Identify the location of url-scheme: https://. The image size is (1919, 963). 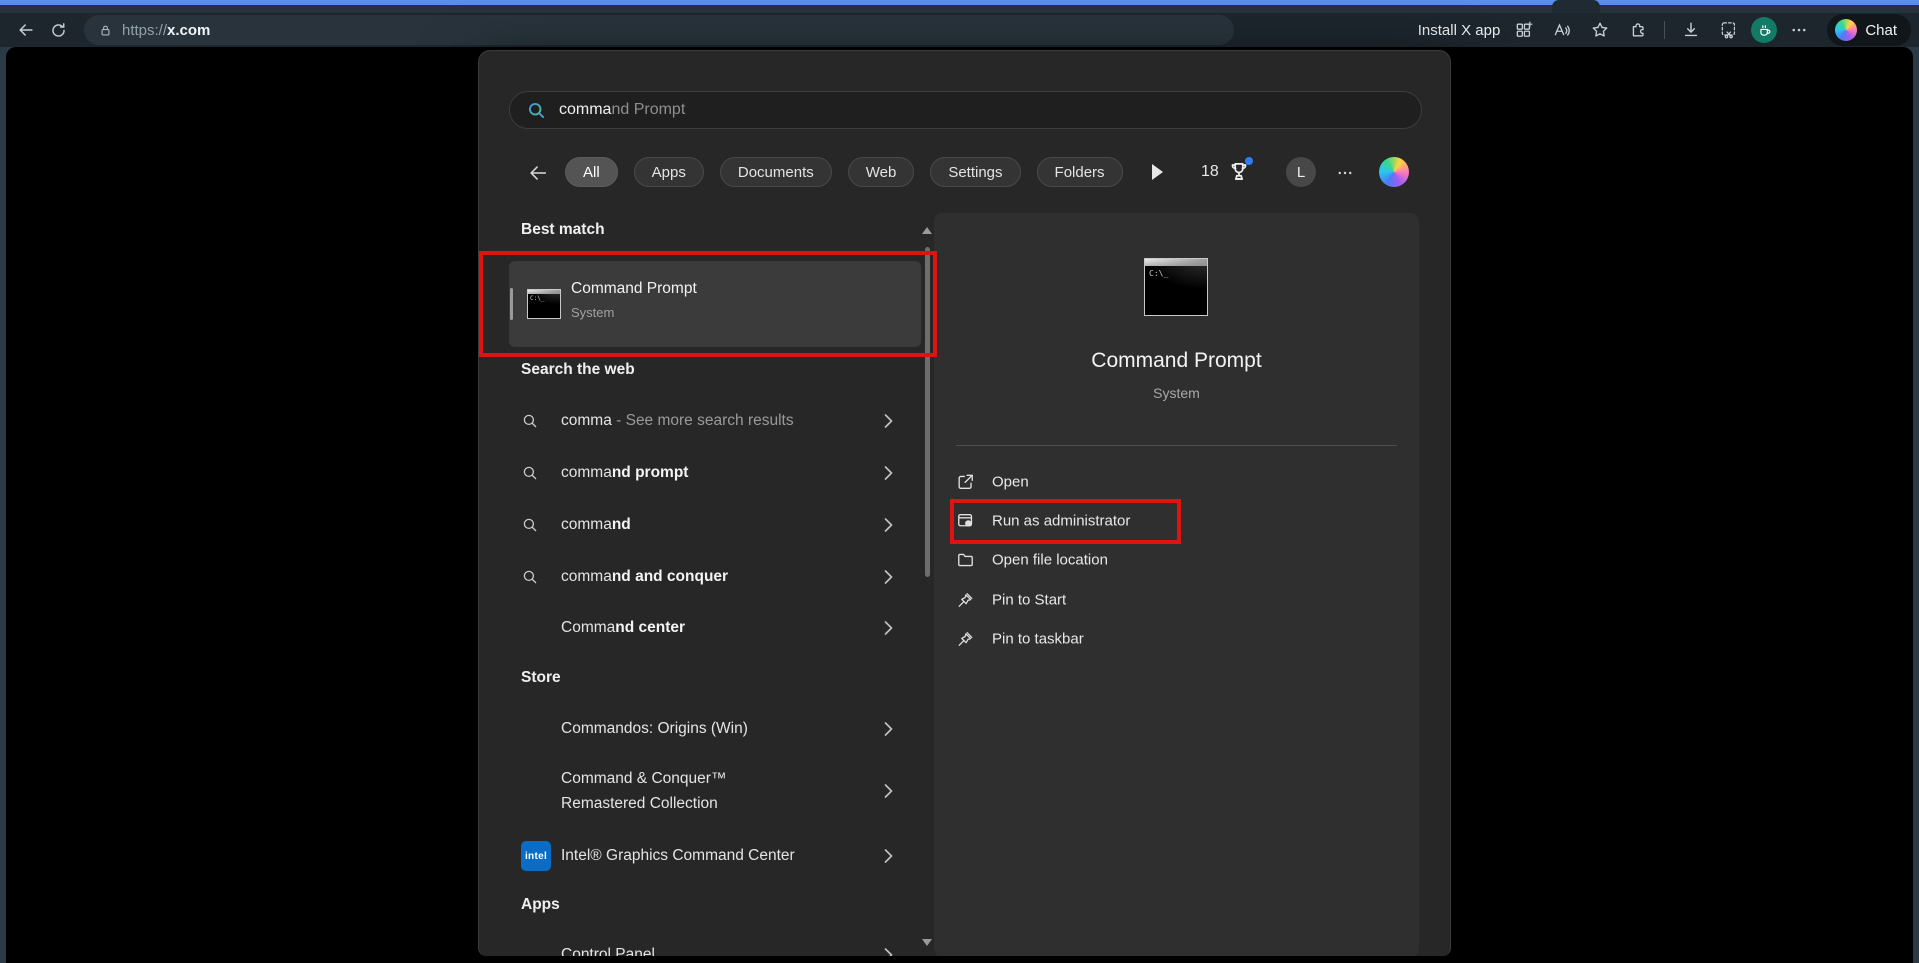
(145, 30).